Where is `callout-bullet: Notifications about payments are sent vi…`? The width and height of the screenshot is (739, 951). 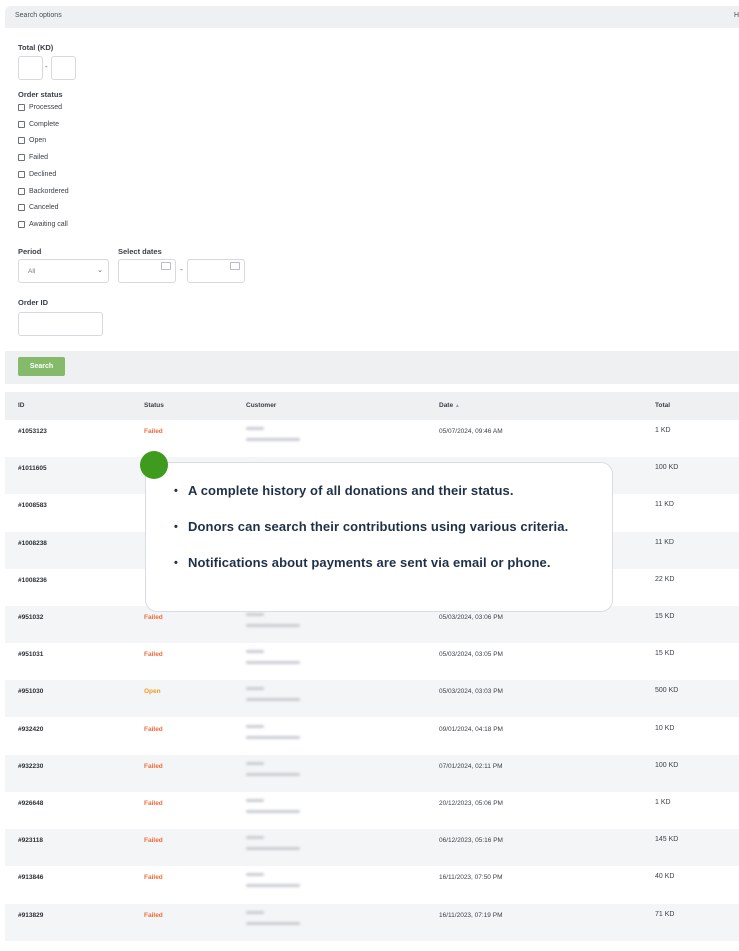 callout-bullet: Notifications about payments are sent vi… is located at coordinates (371, 573).